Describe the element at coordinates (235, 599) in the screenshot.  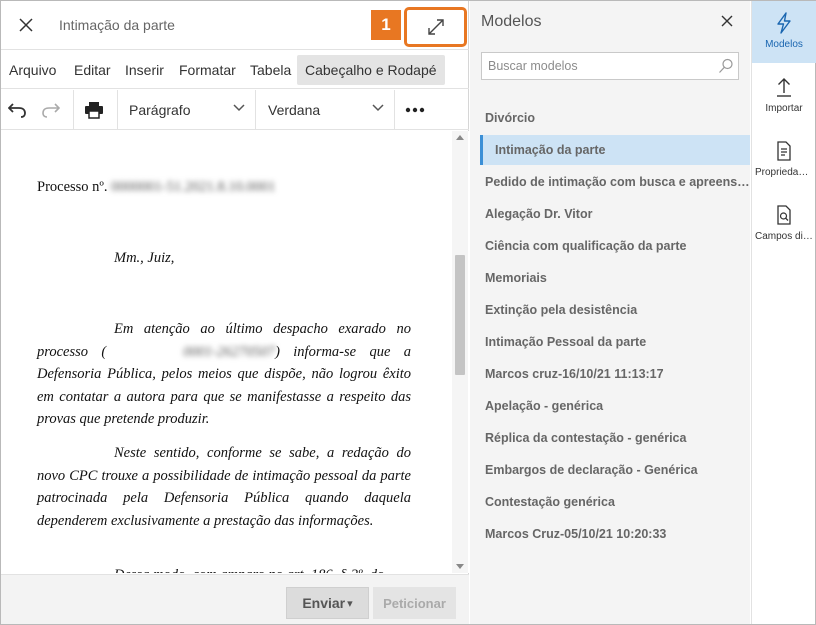
I see `editor-footer: Enviar ▾ Peticionar` at that location.